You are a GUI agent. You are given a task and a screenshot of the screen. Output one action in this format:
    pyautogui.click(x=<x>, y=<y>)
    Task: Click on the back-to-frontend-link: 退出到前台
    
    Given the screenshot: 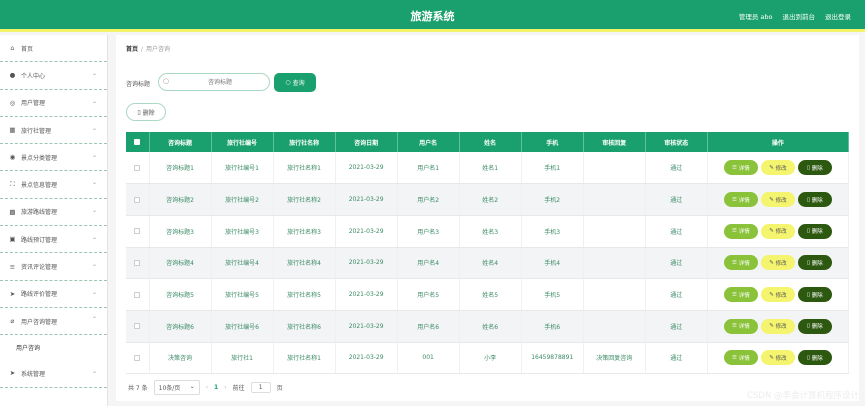 What is the action you would take?
    pyautogui.click(x=799, y=16)
    